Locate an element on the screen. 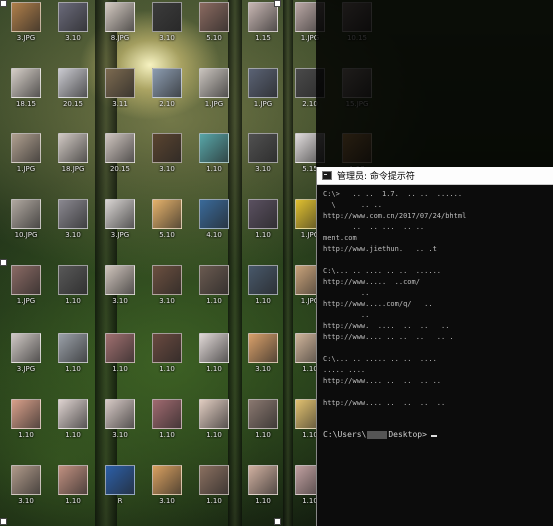 This screenshot has height=526, width=553. desktop-icon: 18.15 is located at coordinates (26, 88).